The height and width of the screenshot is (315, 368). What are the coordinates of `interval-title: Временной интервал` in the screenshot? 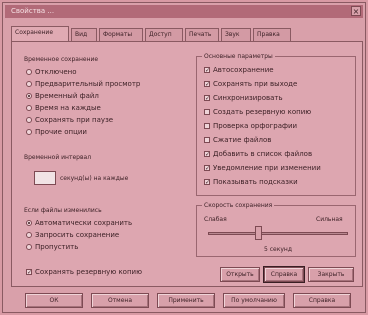 It's located at (58, 157).